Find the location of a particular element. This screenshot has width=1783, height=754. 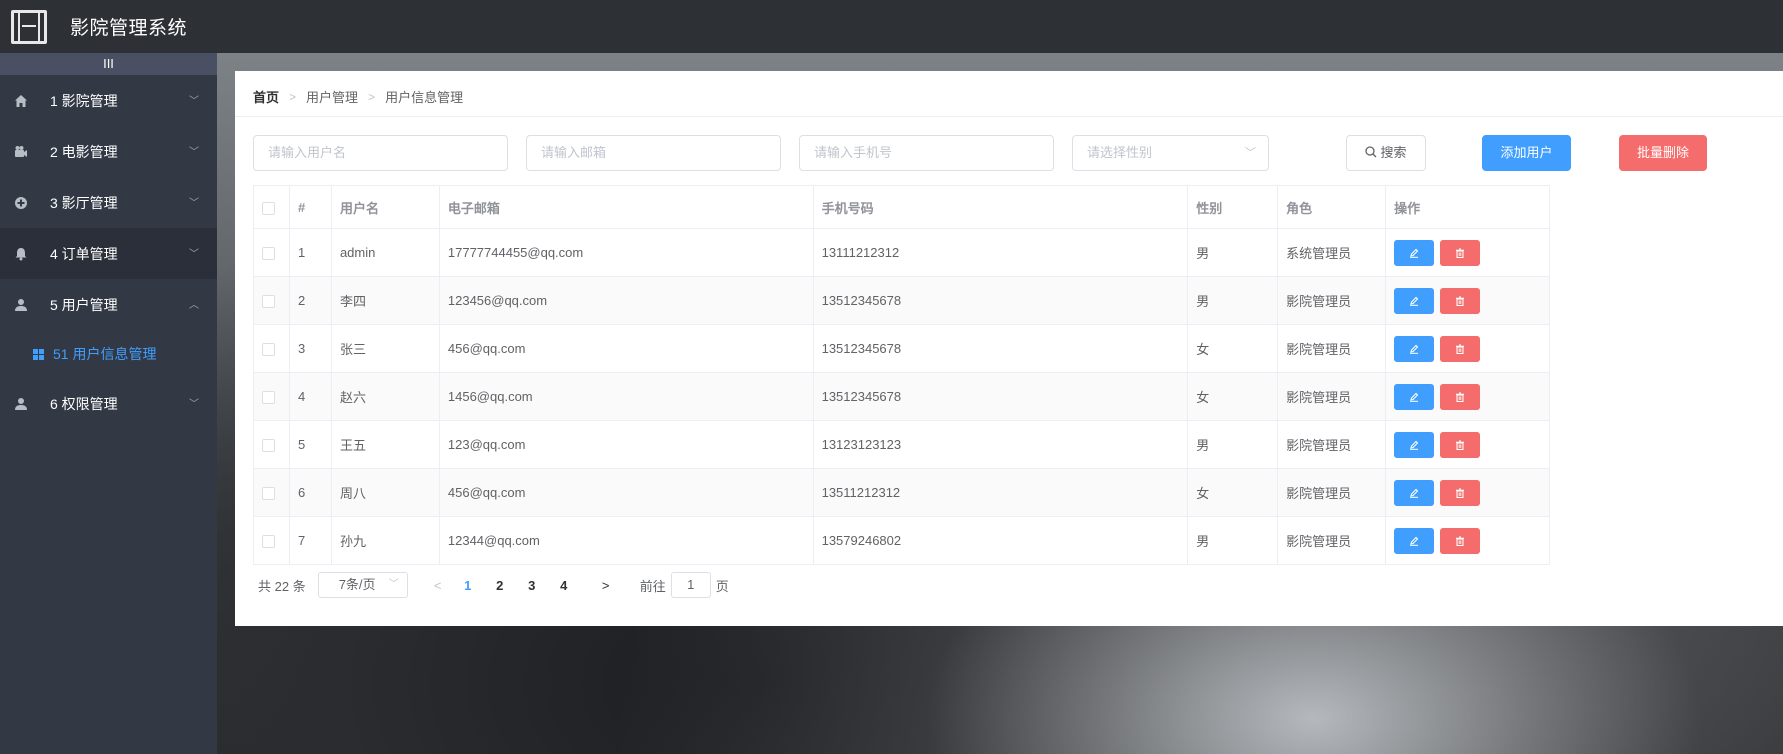

top-bar: 影院管理系统 is located at coordinates (891, 26).